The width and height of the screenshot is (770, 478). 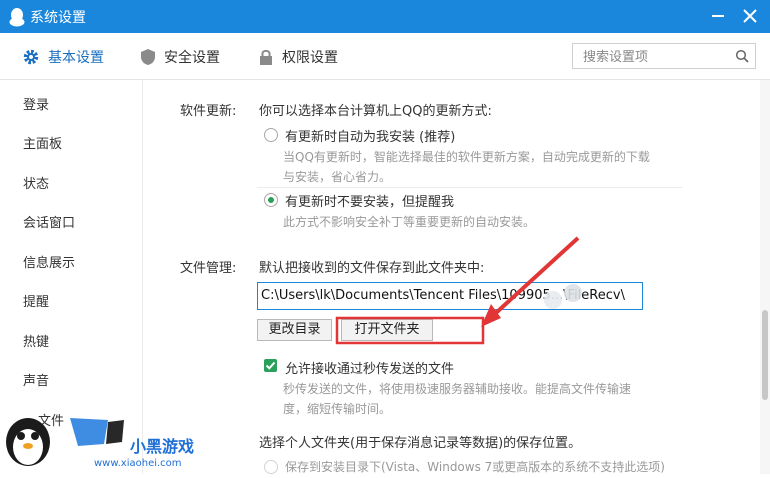 What do you see at coordinates (410, 330) in the screenshot?
I see `highlight-box` at bounding box center [410, 330].